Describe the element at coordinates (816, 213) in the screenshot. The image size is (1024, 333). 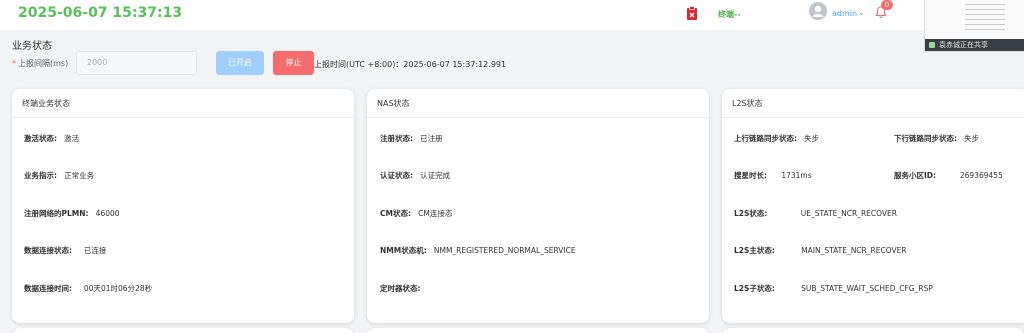
I see `field-l2s-state: L2S状态: UE_STATE_NCR_RECOVER` at that location.